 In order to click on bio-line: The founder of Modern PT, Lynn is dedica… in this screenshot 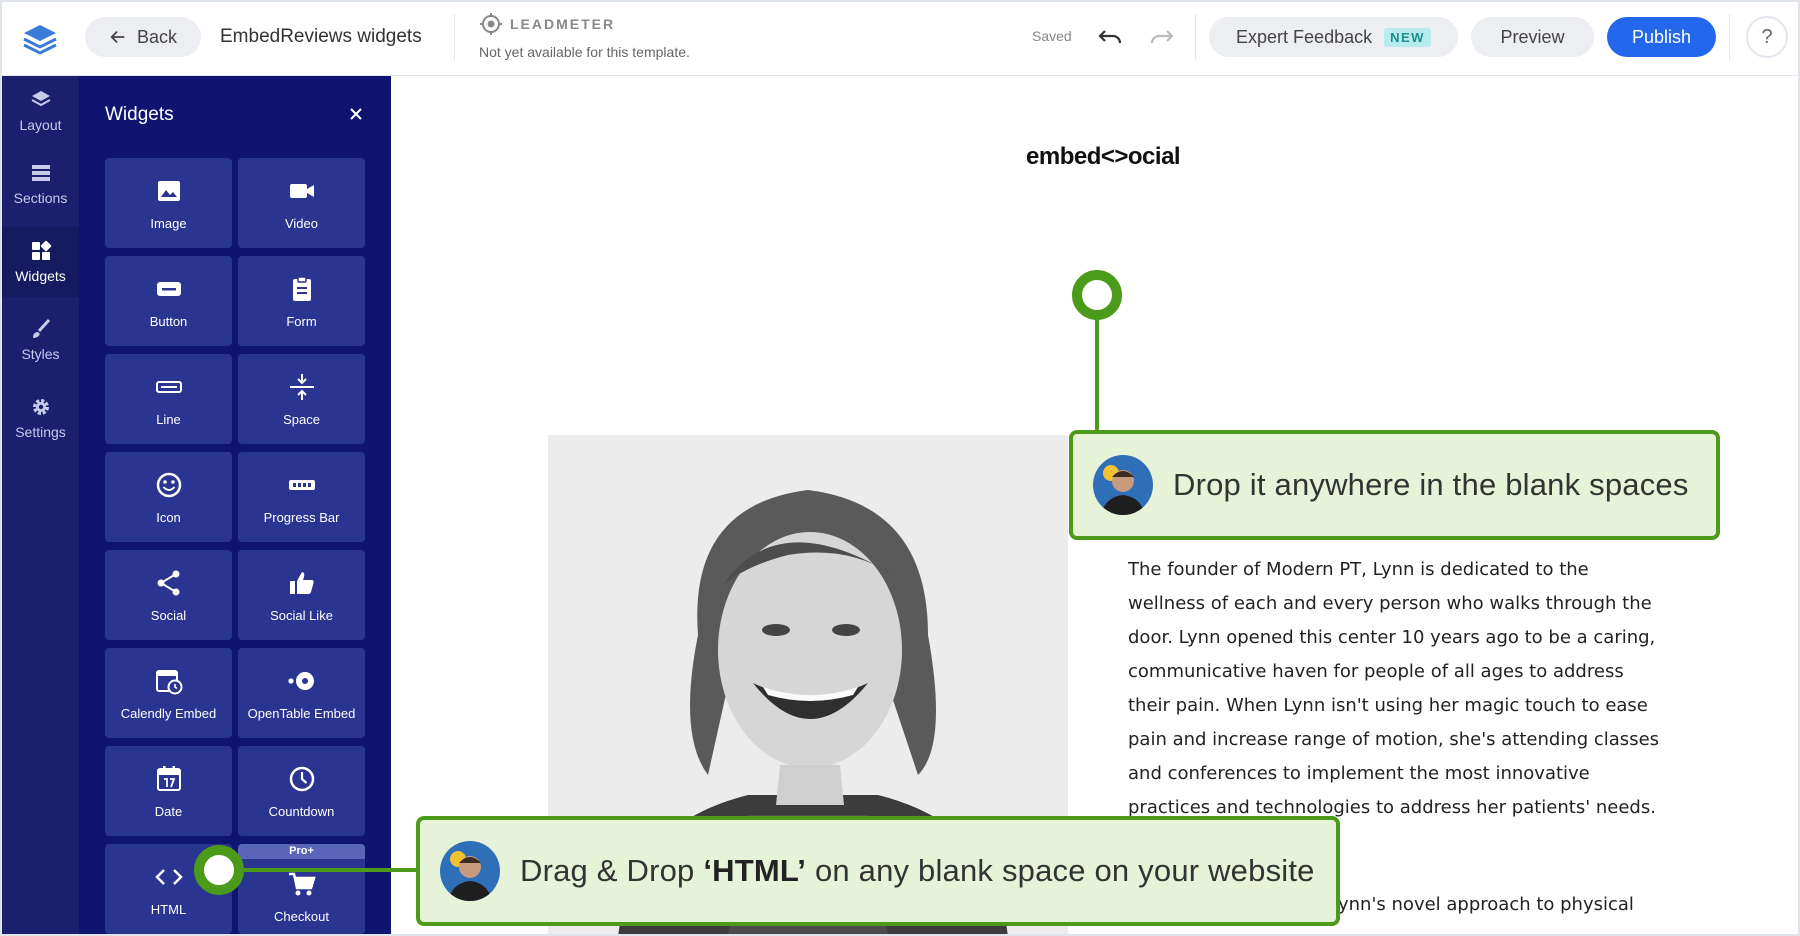, I will do `click(1358, 569)`.